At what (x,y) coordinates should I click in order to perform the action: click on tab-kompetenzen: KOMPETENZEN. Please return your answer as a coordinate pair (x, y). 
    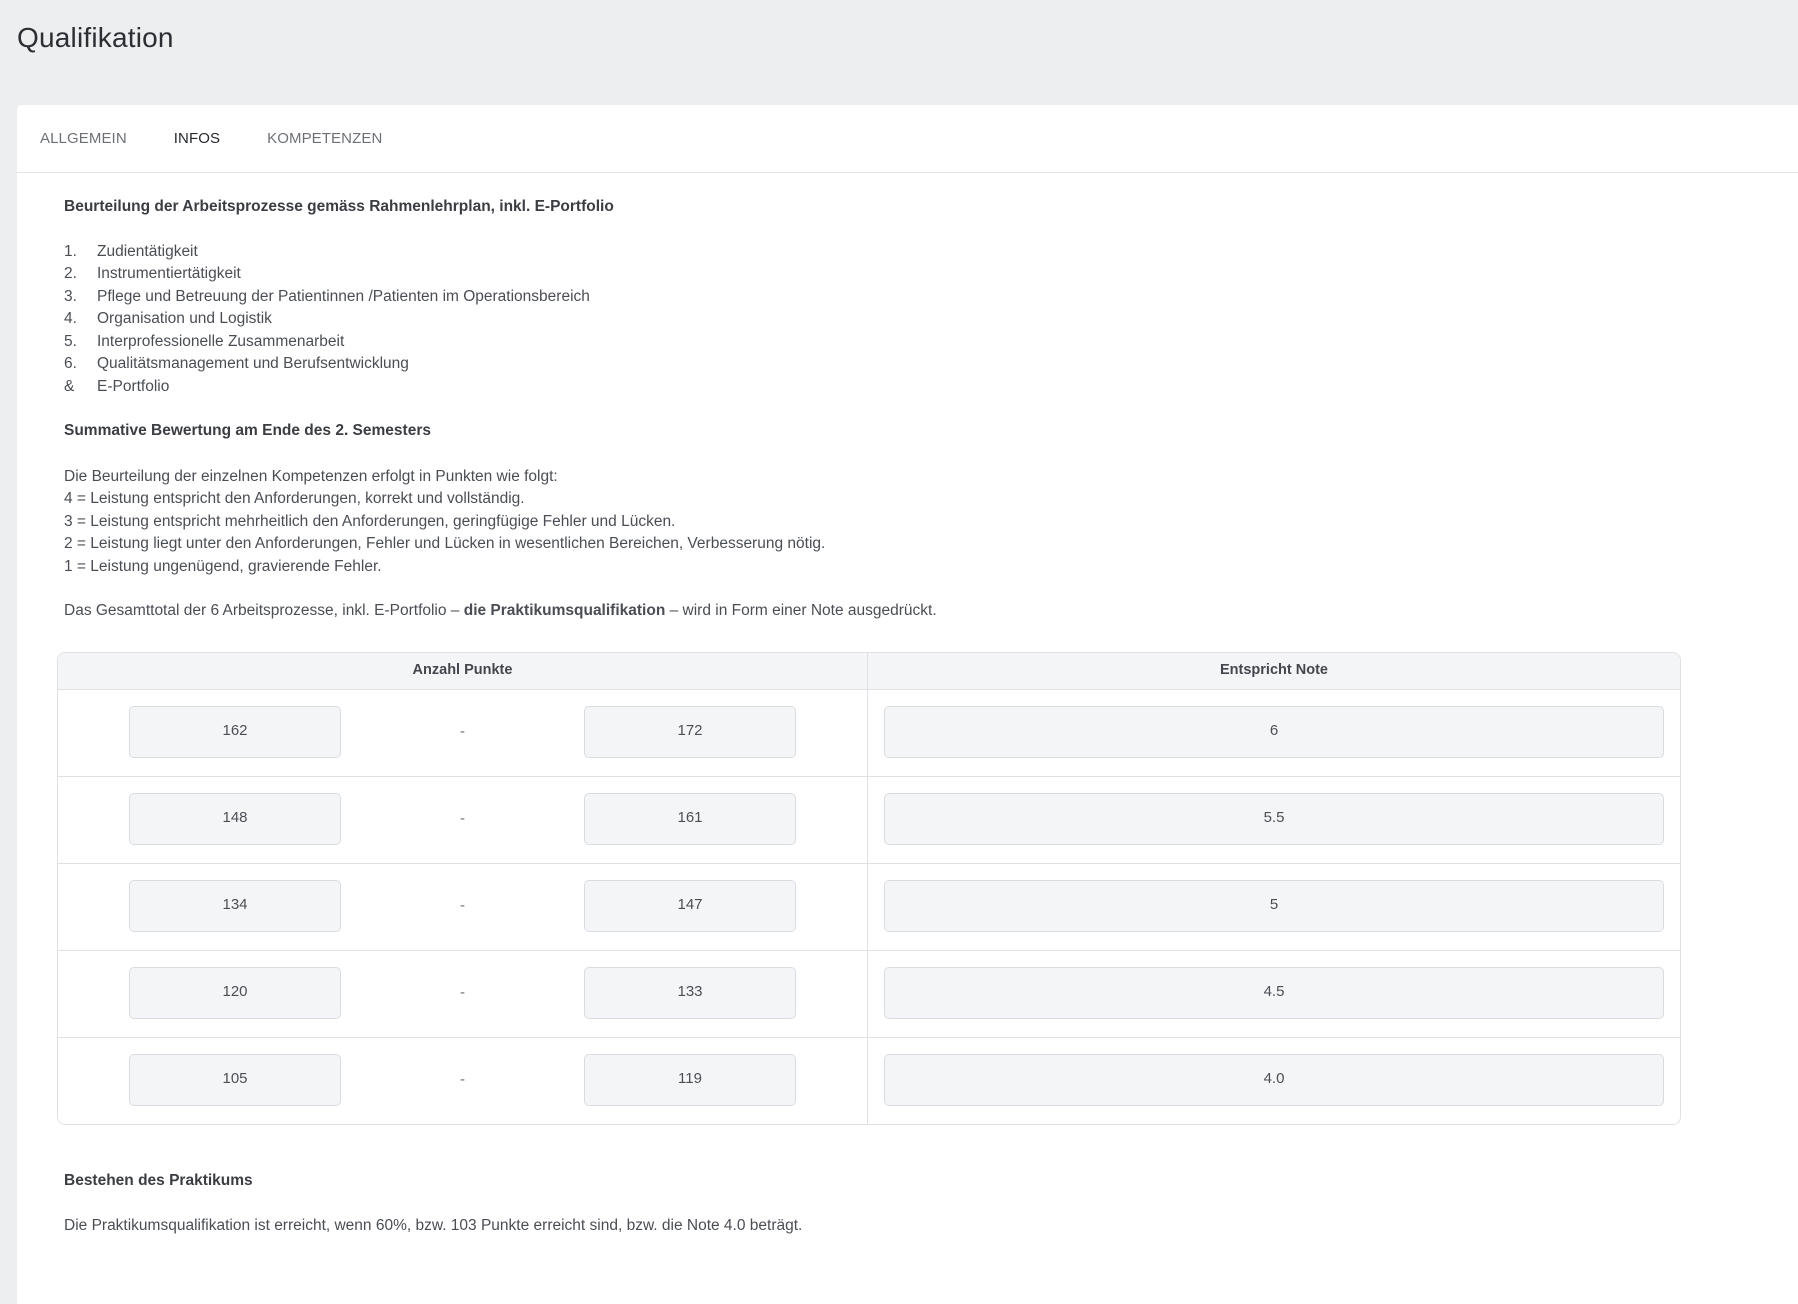
    Looking at the image, I should click on (324, 138).